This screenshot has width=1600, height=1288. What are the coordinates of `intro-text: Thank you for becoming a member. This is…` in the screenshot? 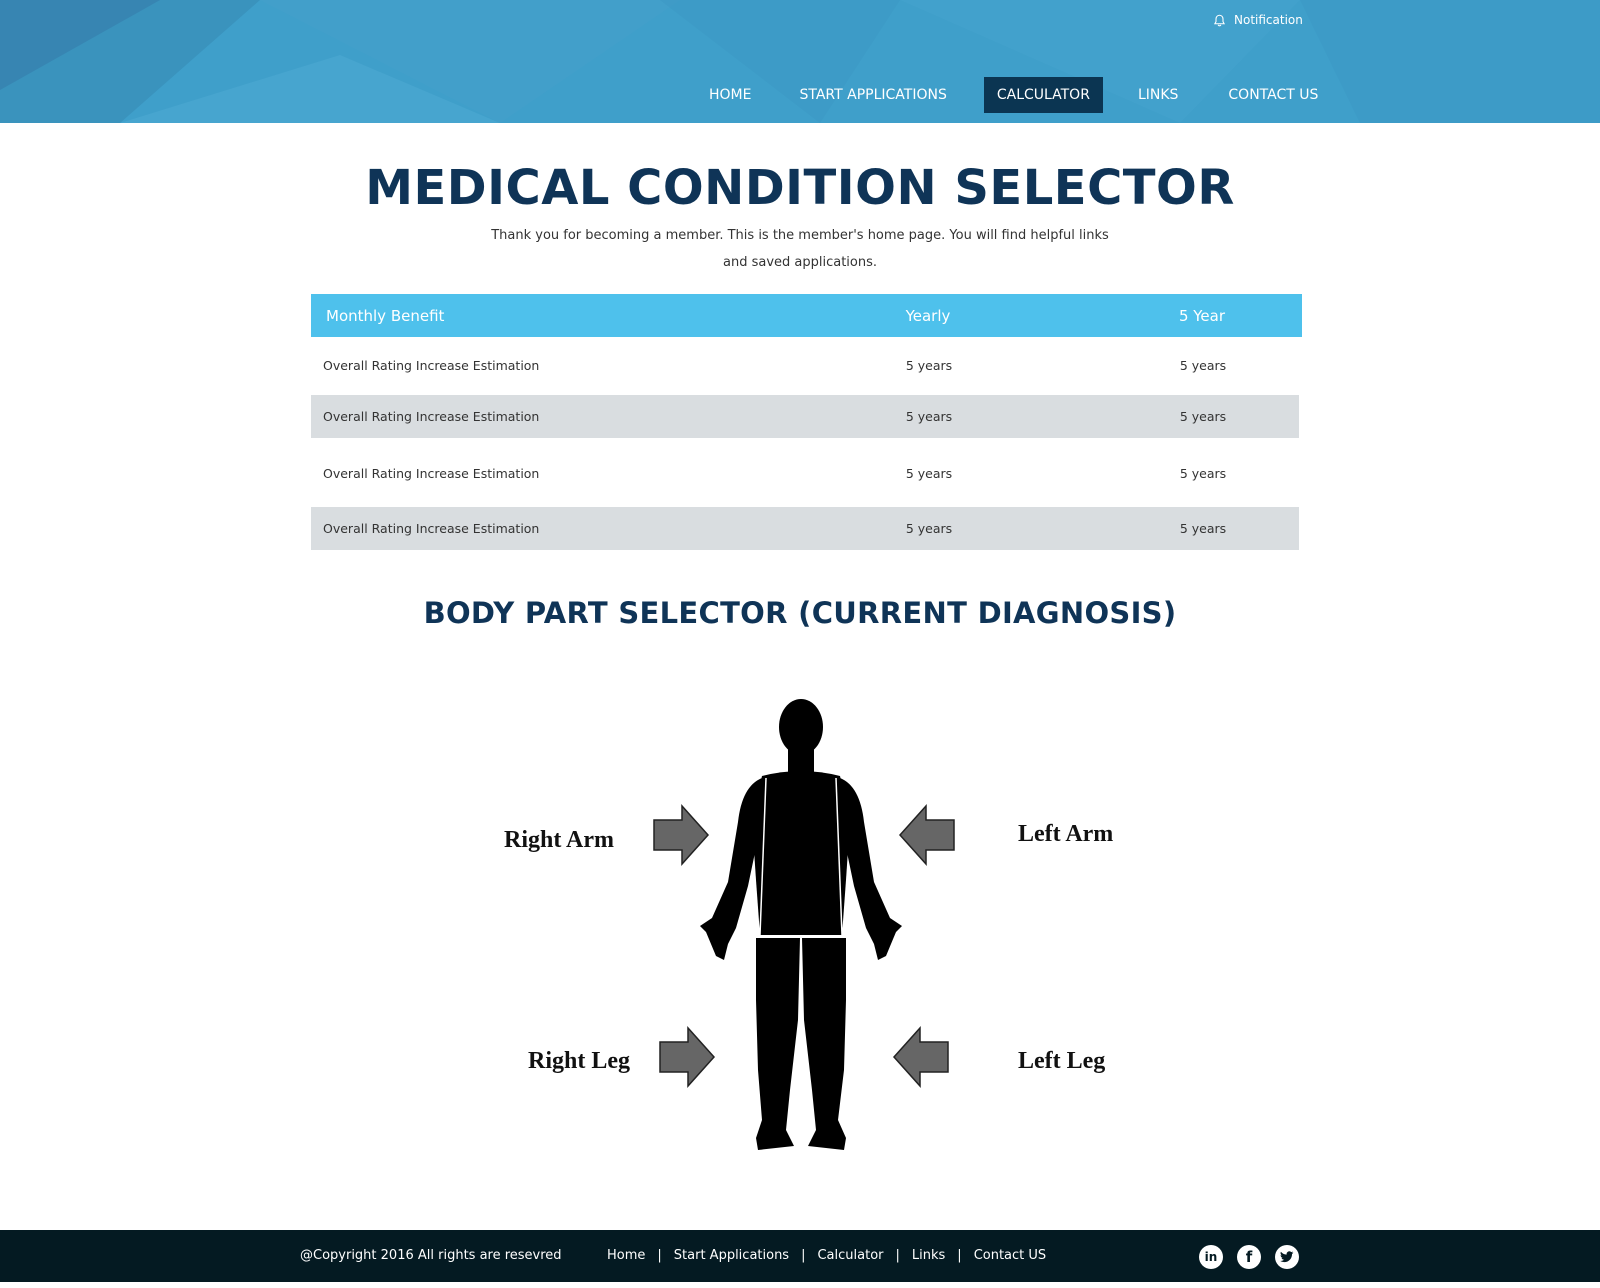 It's located at (800, 249).